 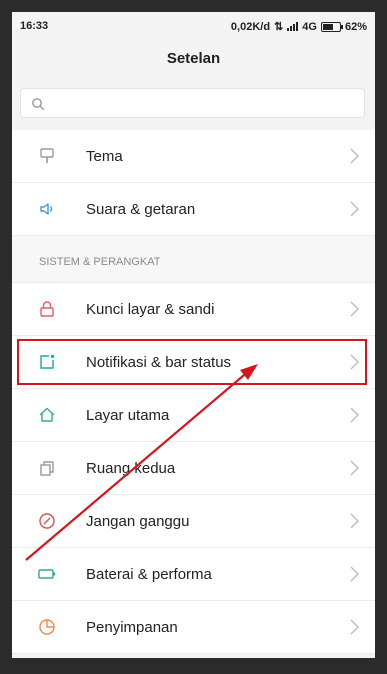 I want to click on settings-item-notifikasi: Notifikasi & bar status, so click(x=193, y=362).